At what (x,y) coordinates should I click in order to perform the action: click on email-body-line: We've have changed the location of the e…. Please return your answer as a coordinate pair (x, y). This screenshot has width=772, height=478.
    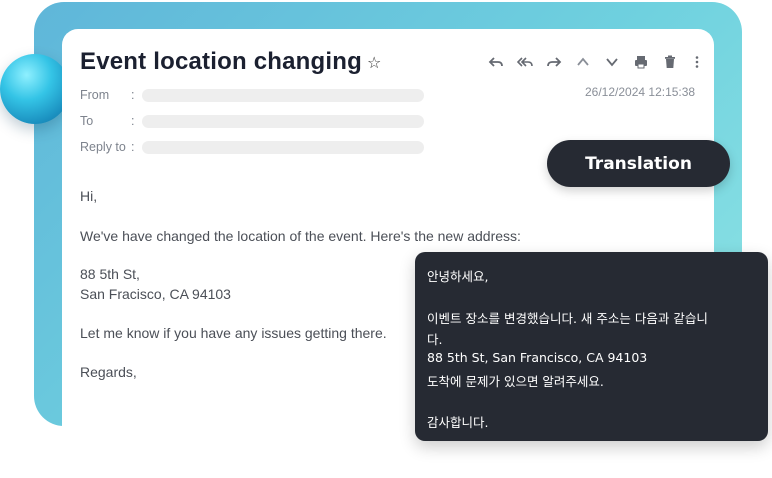
    Looking at the image, I should click on (300, 236).